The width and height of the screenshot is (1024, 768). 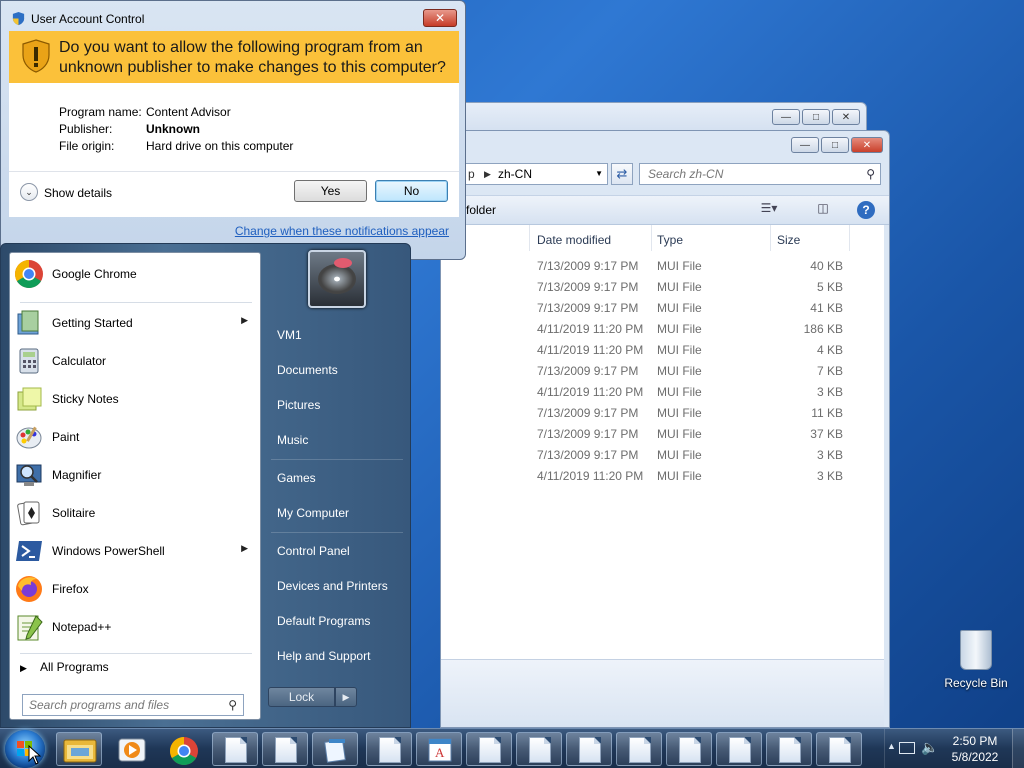 I want to click on start-link-documents: Documents, so click(x=307, y=370).